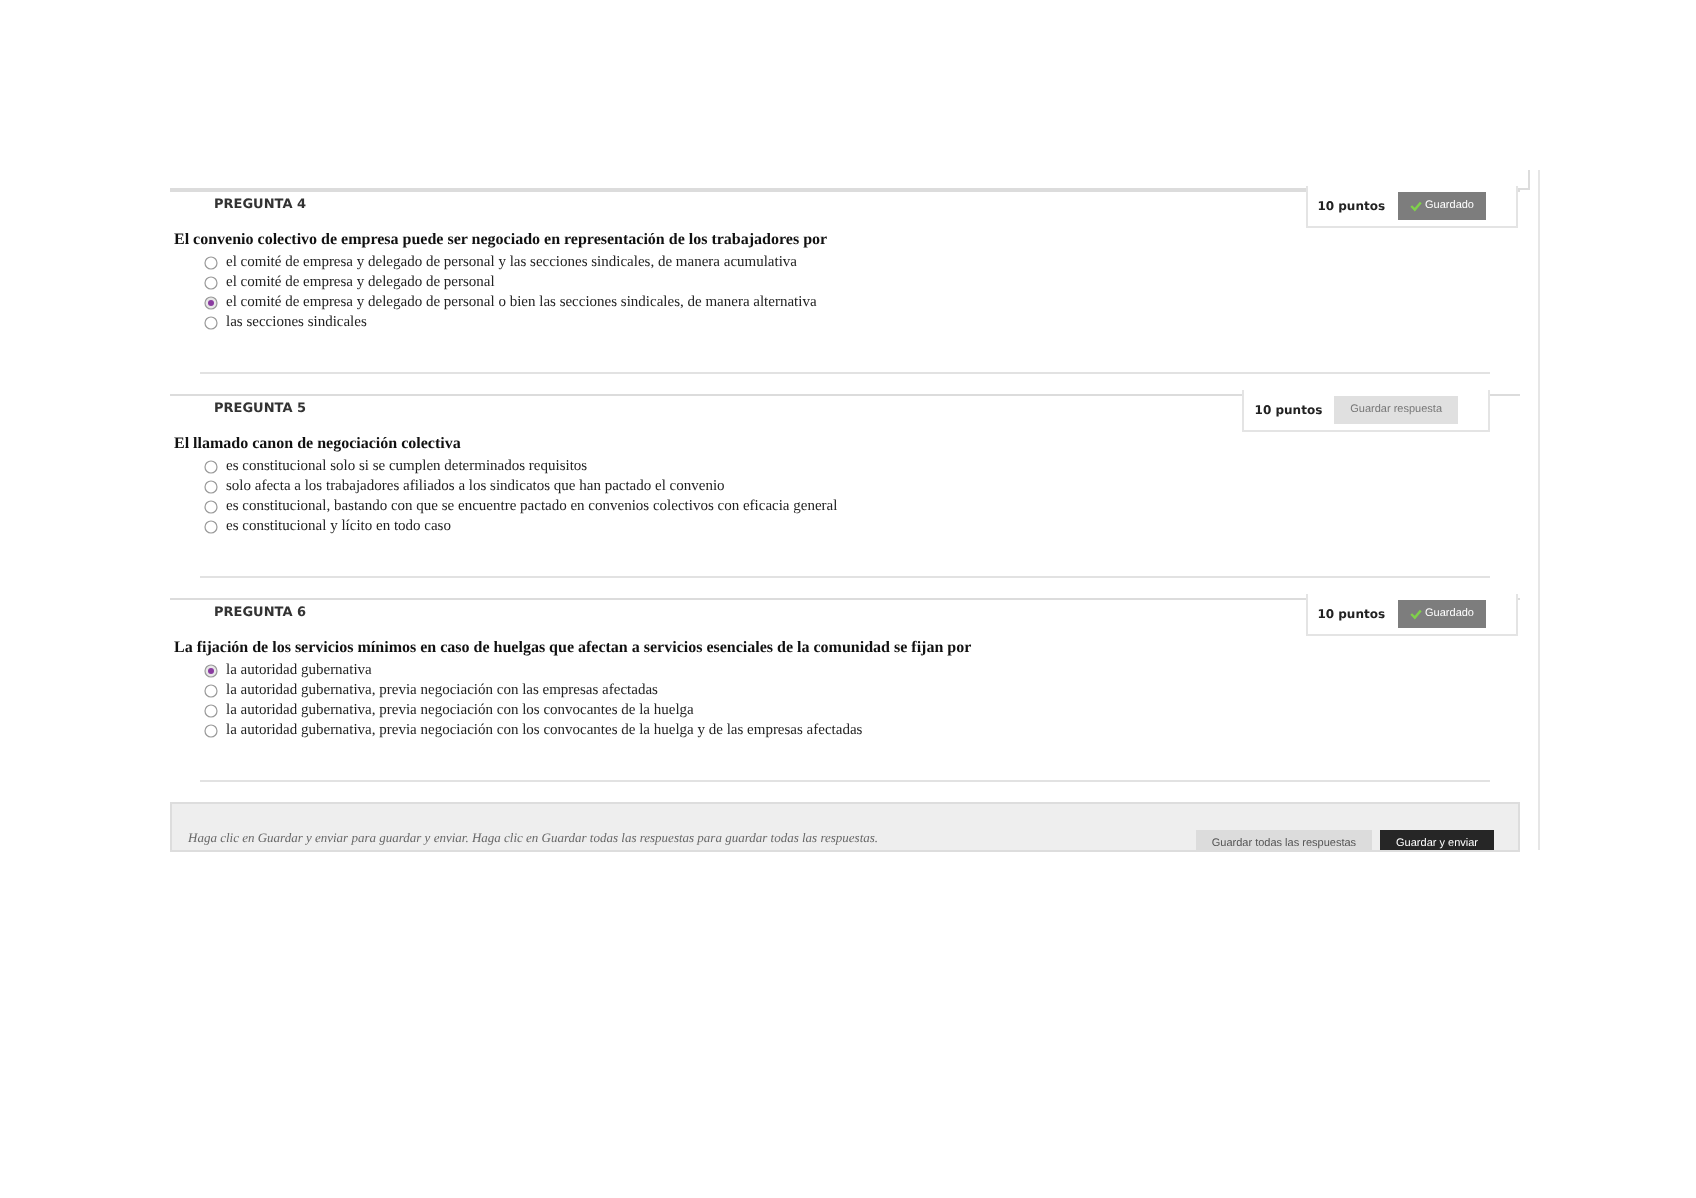 The height and width of the screenshot is (1198, 1696). Describe the element at coordinates (318, 444) in the screenshot. I see `question-text: El llamado canon de negociación colectiva` at that location.